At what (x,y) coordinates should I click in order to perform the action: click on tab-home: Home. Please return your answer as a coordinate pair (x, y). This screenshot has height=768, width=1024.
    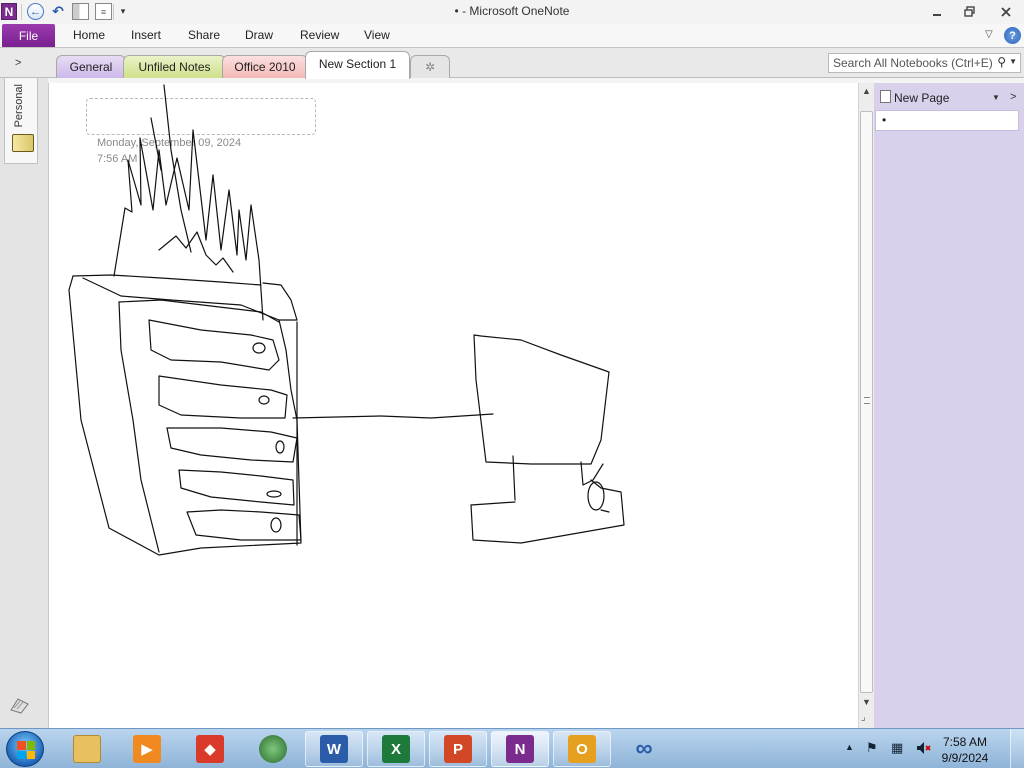
    Looking at the image, I should click on (89, 35).